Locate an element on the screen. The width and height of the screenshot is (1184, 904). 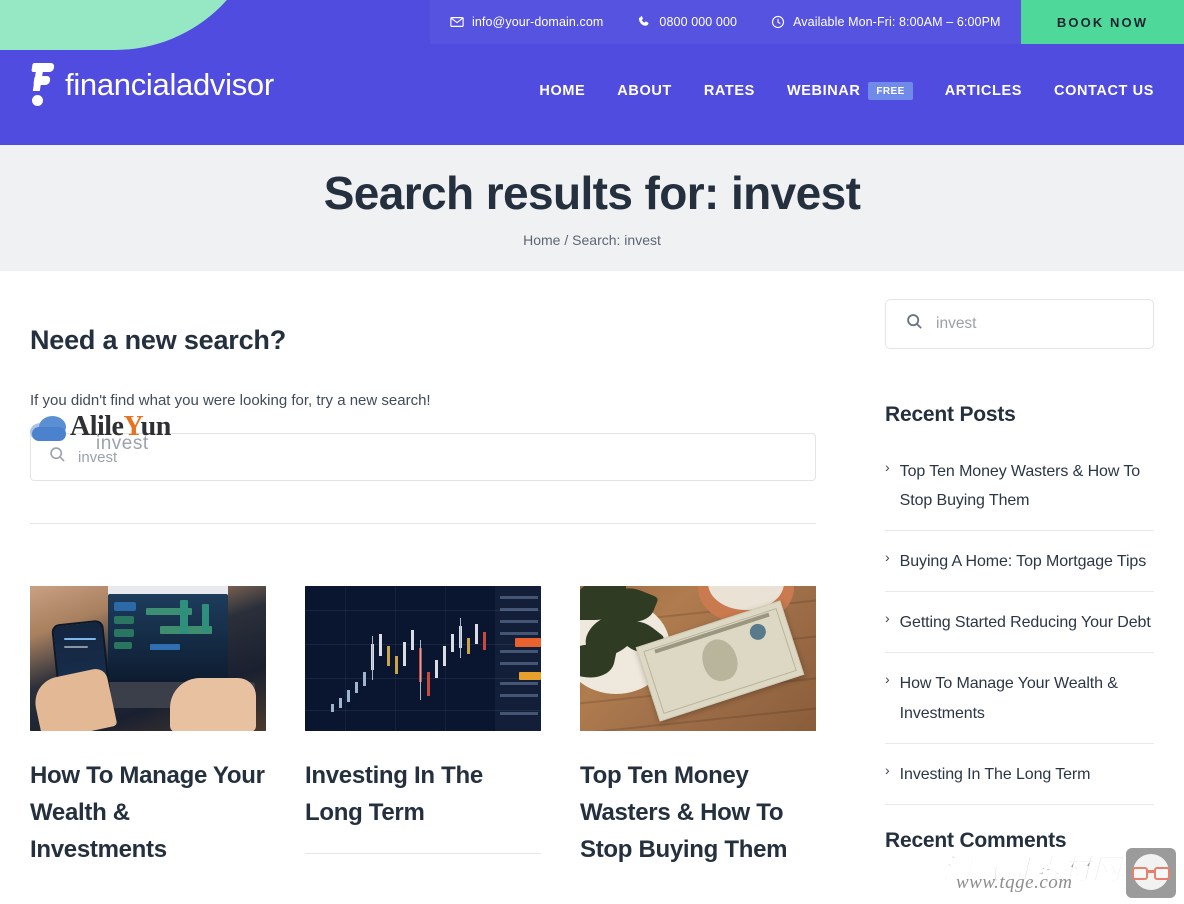
nav-item-contact-us: CONTACT US is located at coordinates (1104, 91).